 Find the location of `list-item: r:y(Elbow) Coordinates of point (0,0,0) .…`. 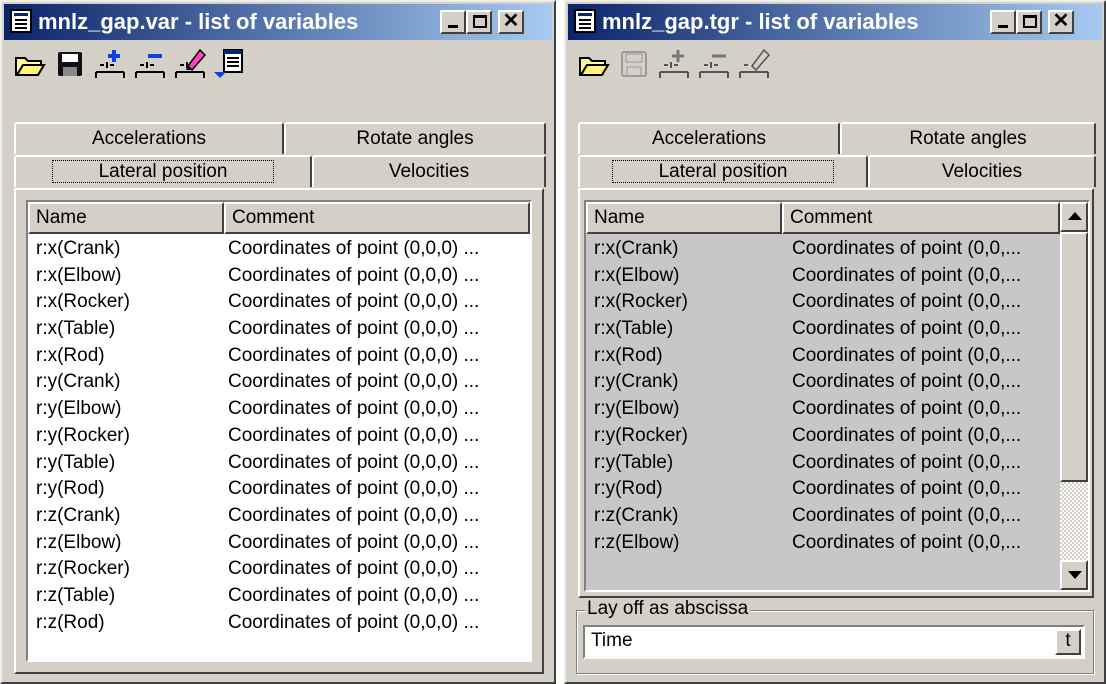

list-item: r:y(Elbow) Coordinates of point (0,0,0) .… is located at coordinates (279, 409).